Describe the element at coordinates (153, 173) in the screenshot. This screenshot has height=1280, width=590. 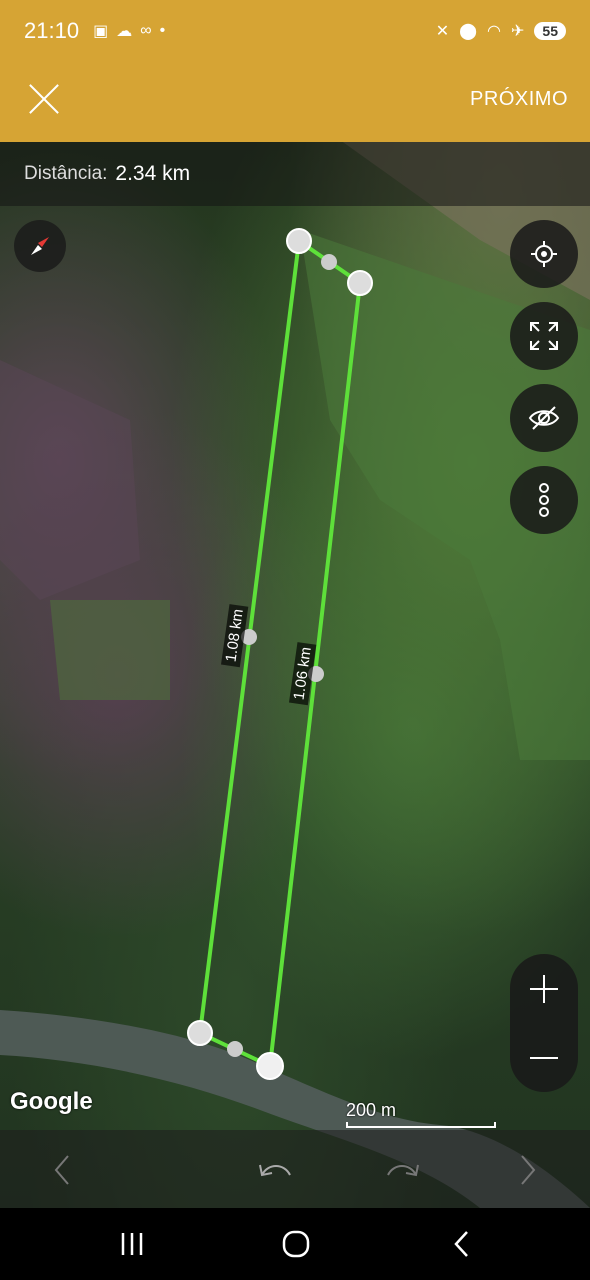
I see `distance-value: 2.34 km` at that location.